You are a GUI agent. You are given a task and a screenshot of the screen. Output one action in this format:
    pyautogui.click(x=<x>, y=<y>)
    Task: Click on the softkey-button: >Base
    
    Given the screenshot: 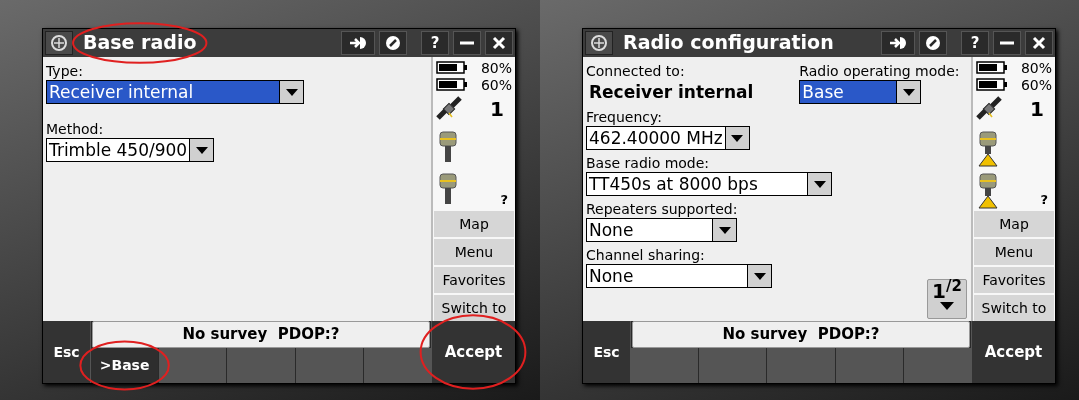 What is the action you would take?
    pyautogui.click(x=125, y=365)
    